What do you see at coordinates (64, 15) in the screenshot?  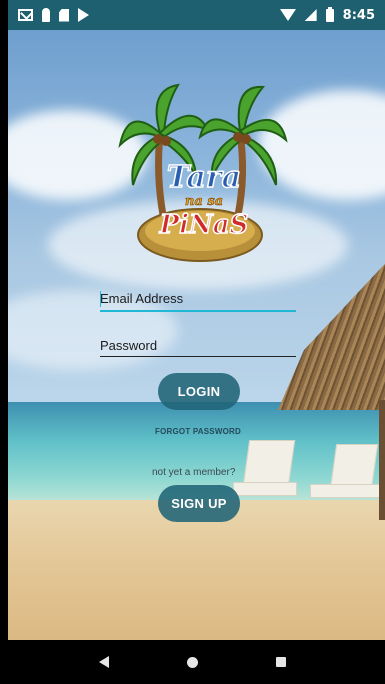 I see `sd-card-icon` at bounding box center [64, 15].